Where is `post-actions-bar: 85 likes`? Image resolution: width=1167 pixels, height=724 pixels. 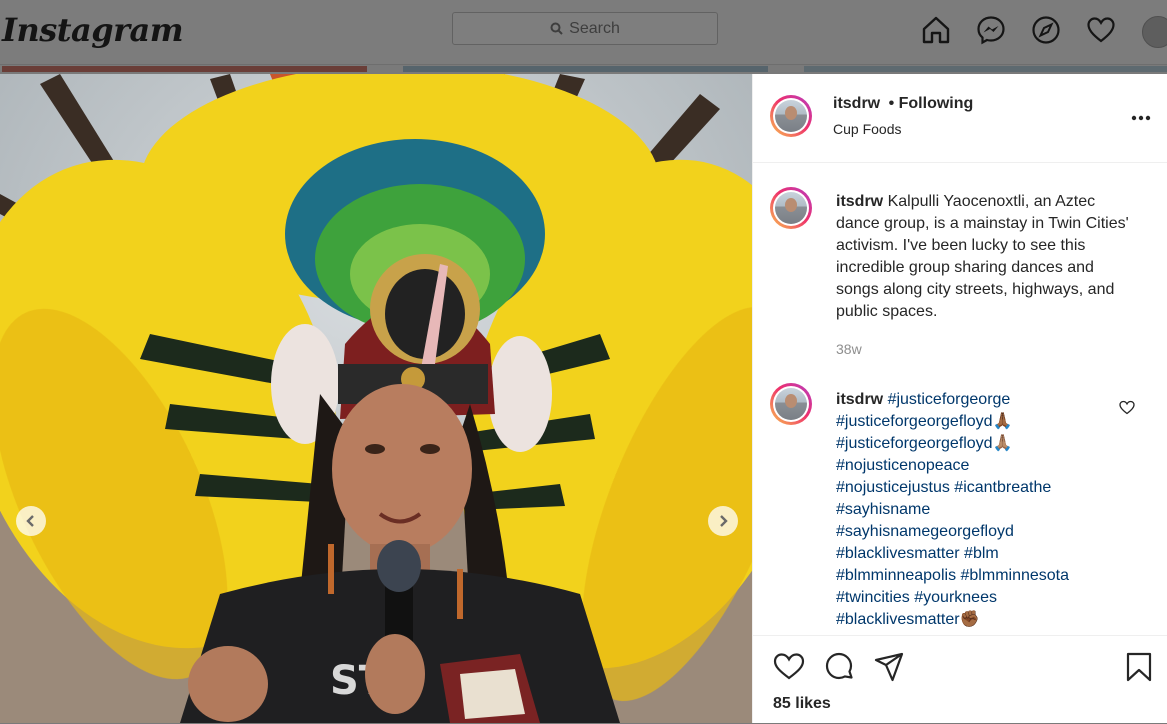
post-actions-bar: 85 likes is located at coordinates (960, 679).